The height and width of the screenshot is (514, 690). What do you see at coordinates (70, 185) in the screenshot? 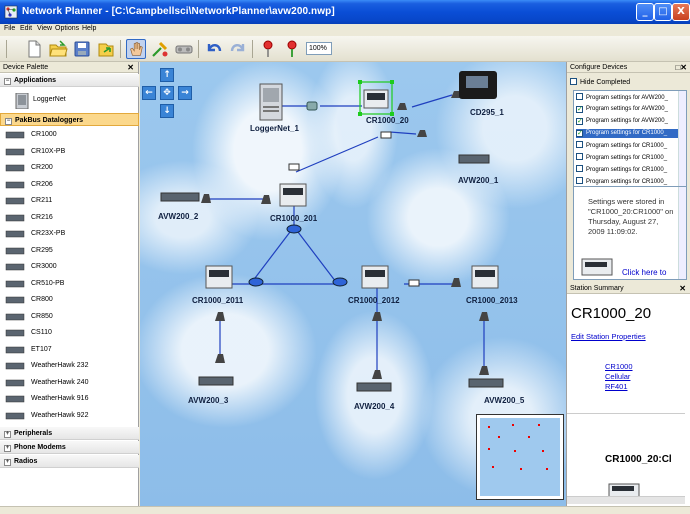
I see `palette-item: CR206` at bounding box center [70, 185].